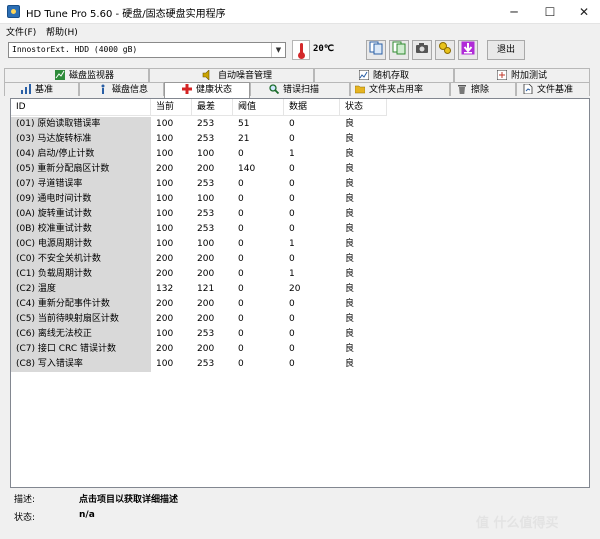 The height and width of the screenshot is (539, 600). Describe the element at coordinates (81, 169) in the screenshot. I see `attr-id: (05) 重新分配扇区计数` at that location.